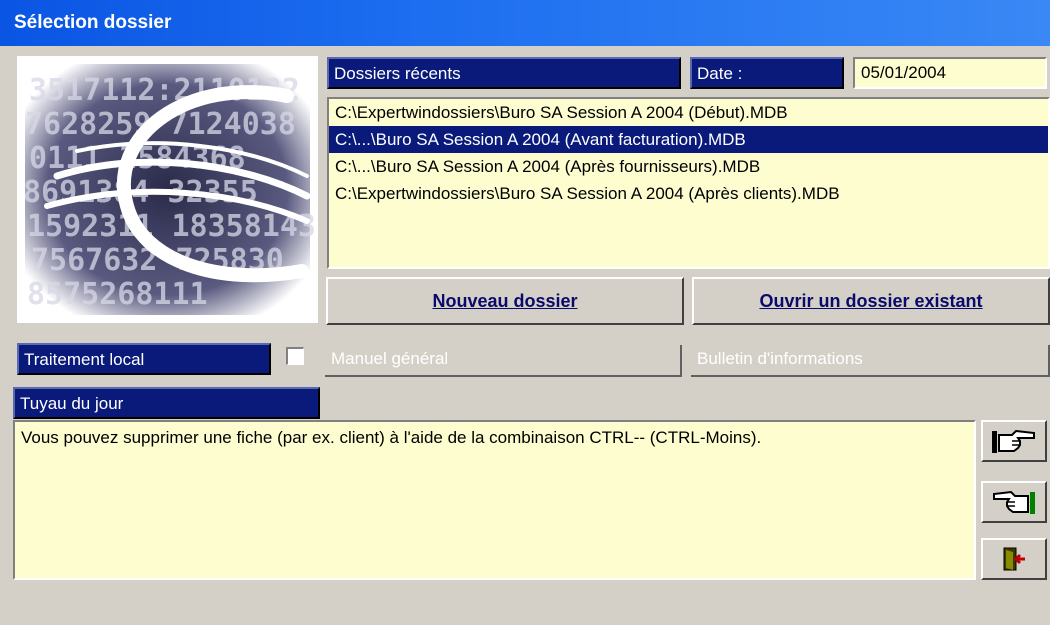 The width and height of the screenshot is (1050, 625). I want to click on previous-tip-button, so click(1014, 502).